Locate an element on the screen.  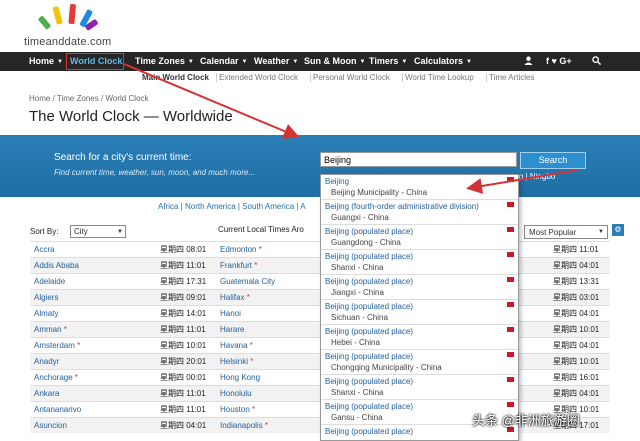
subnav-time-articles: Time Articles is located at coordinates (512, 77).